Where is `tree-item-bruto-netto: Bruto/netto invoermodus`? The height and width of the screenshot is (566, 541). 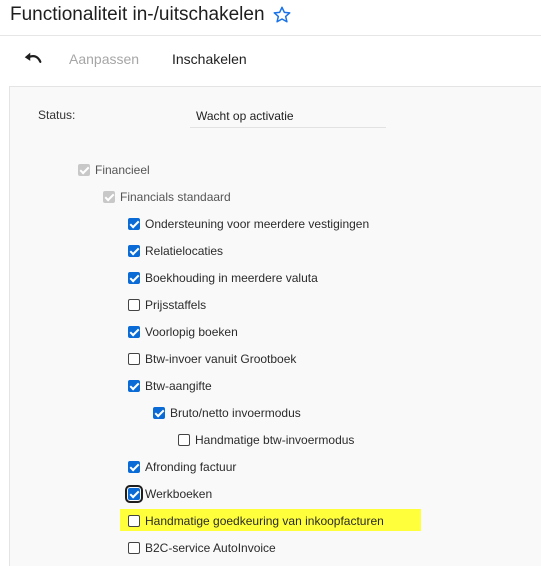 tree-item-bruto-netto: Bruto/netto invoermodus is located at coordinates (227, 413).